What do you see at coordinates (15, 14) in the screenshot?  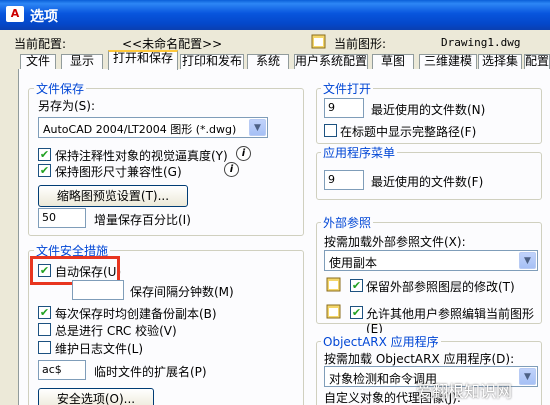 I see `autocad-logo-icon: A` at bounding box center [15, 14].